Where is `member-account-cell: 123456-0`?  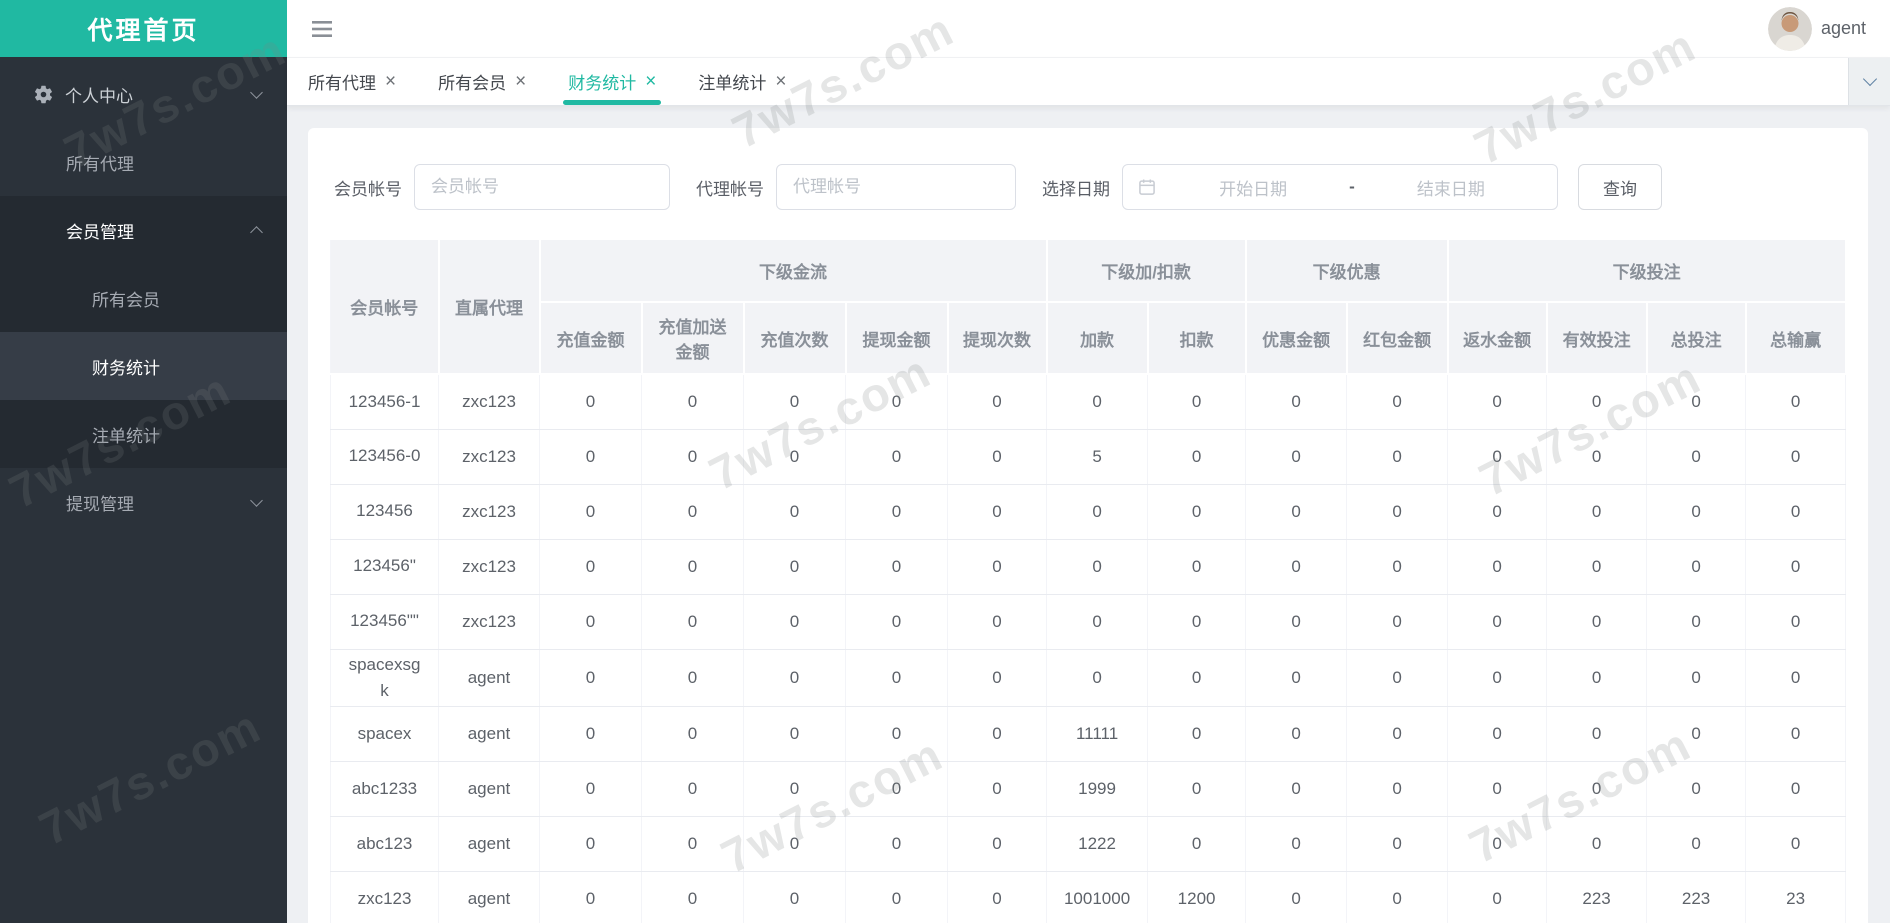
member-account-cell: 123456-0 is located at coordinates (384, 457).